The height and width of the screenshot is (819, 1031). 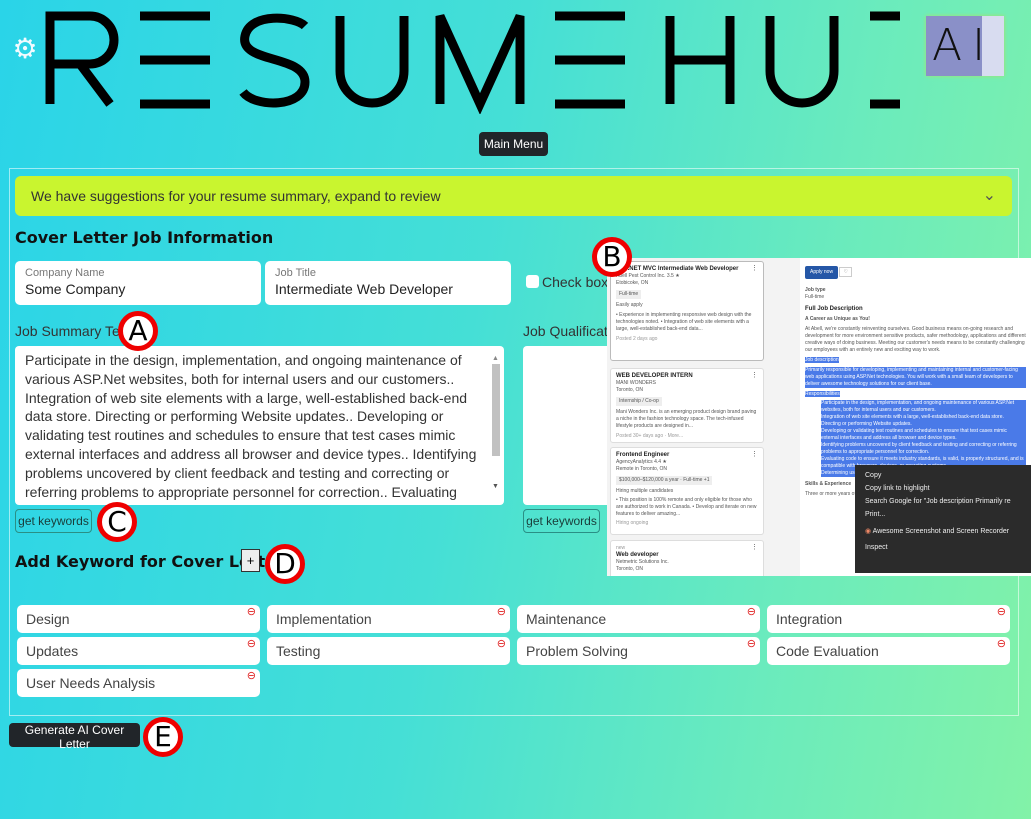 What do you see at coordinates (52, 651) in the screenshot?
I see `keyword-label: Updates` at bounding box center [52, 651].